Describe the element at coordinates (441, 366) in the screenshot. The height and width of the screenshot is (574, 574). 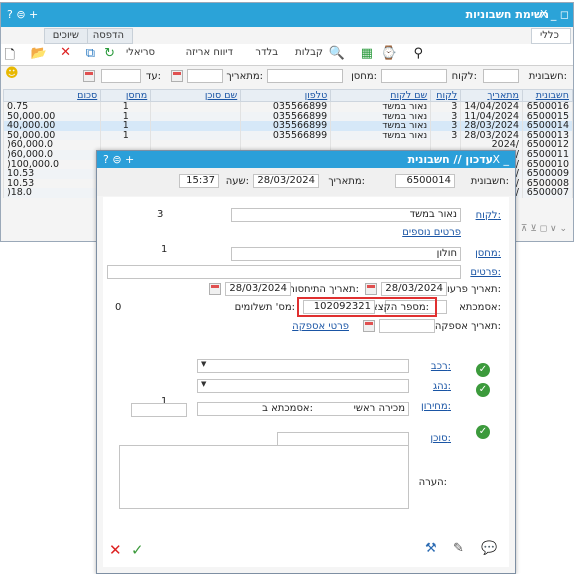
I see `vehicle-link: רכב:` at that location.